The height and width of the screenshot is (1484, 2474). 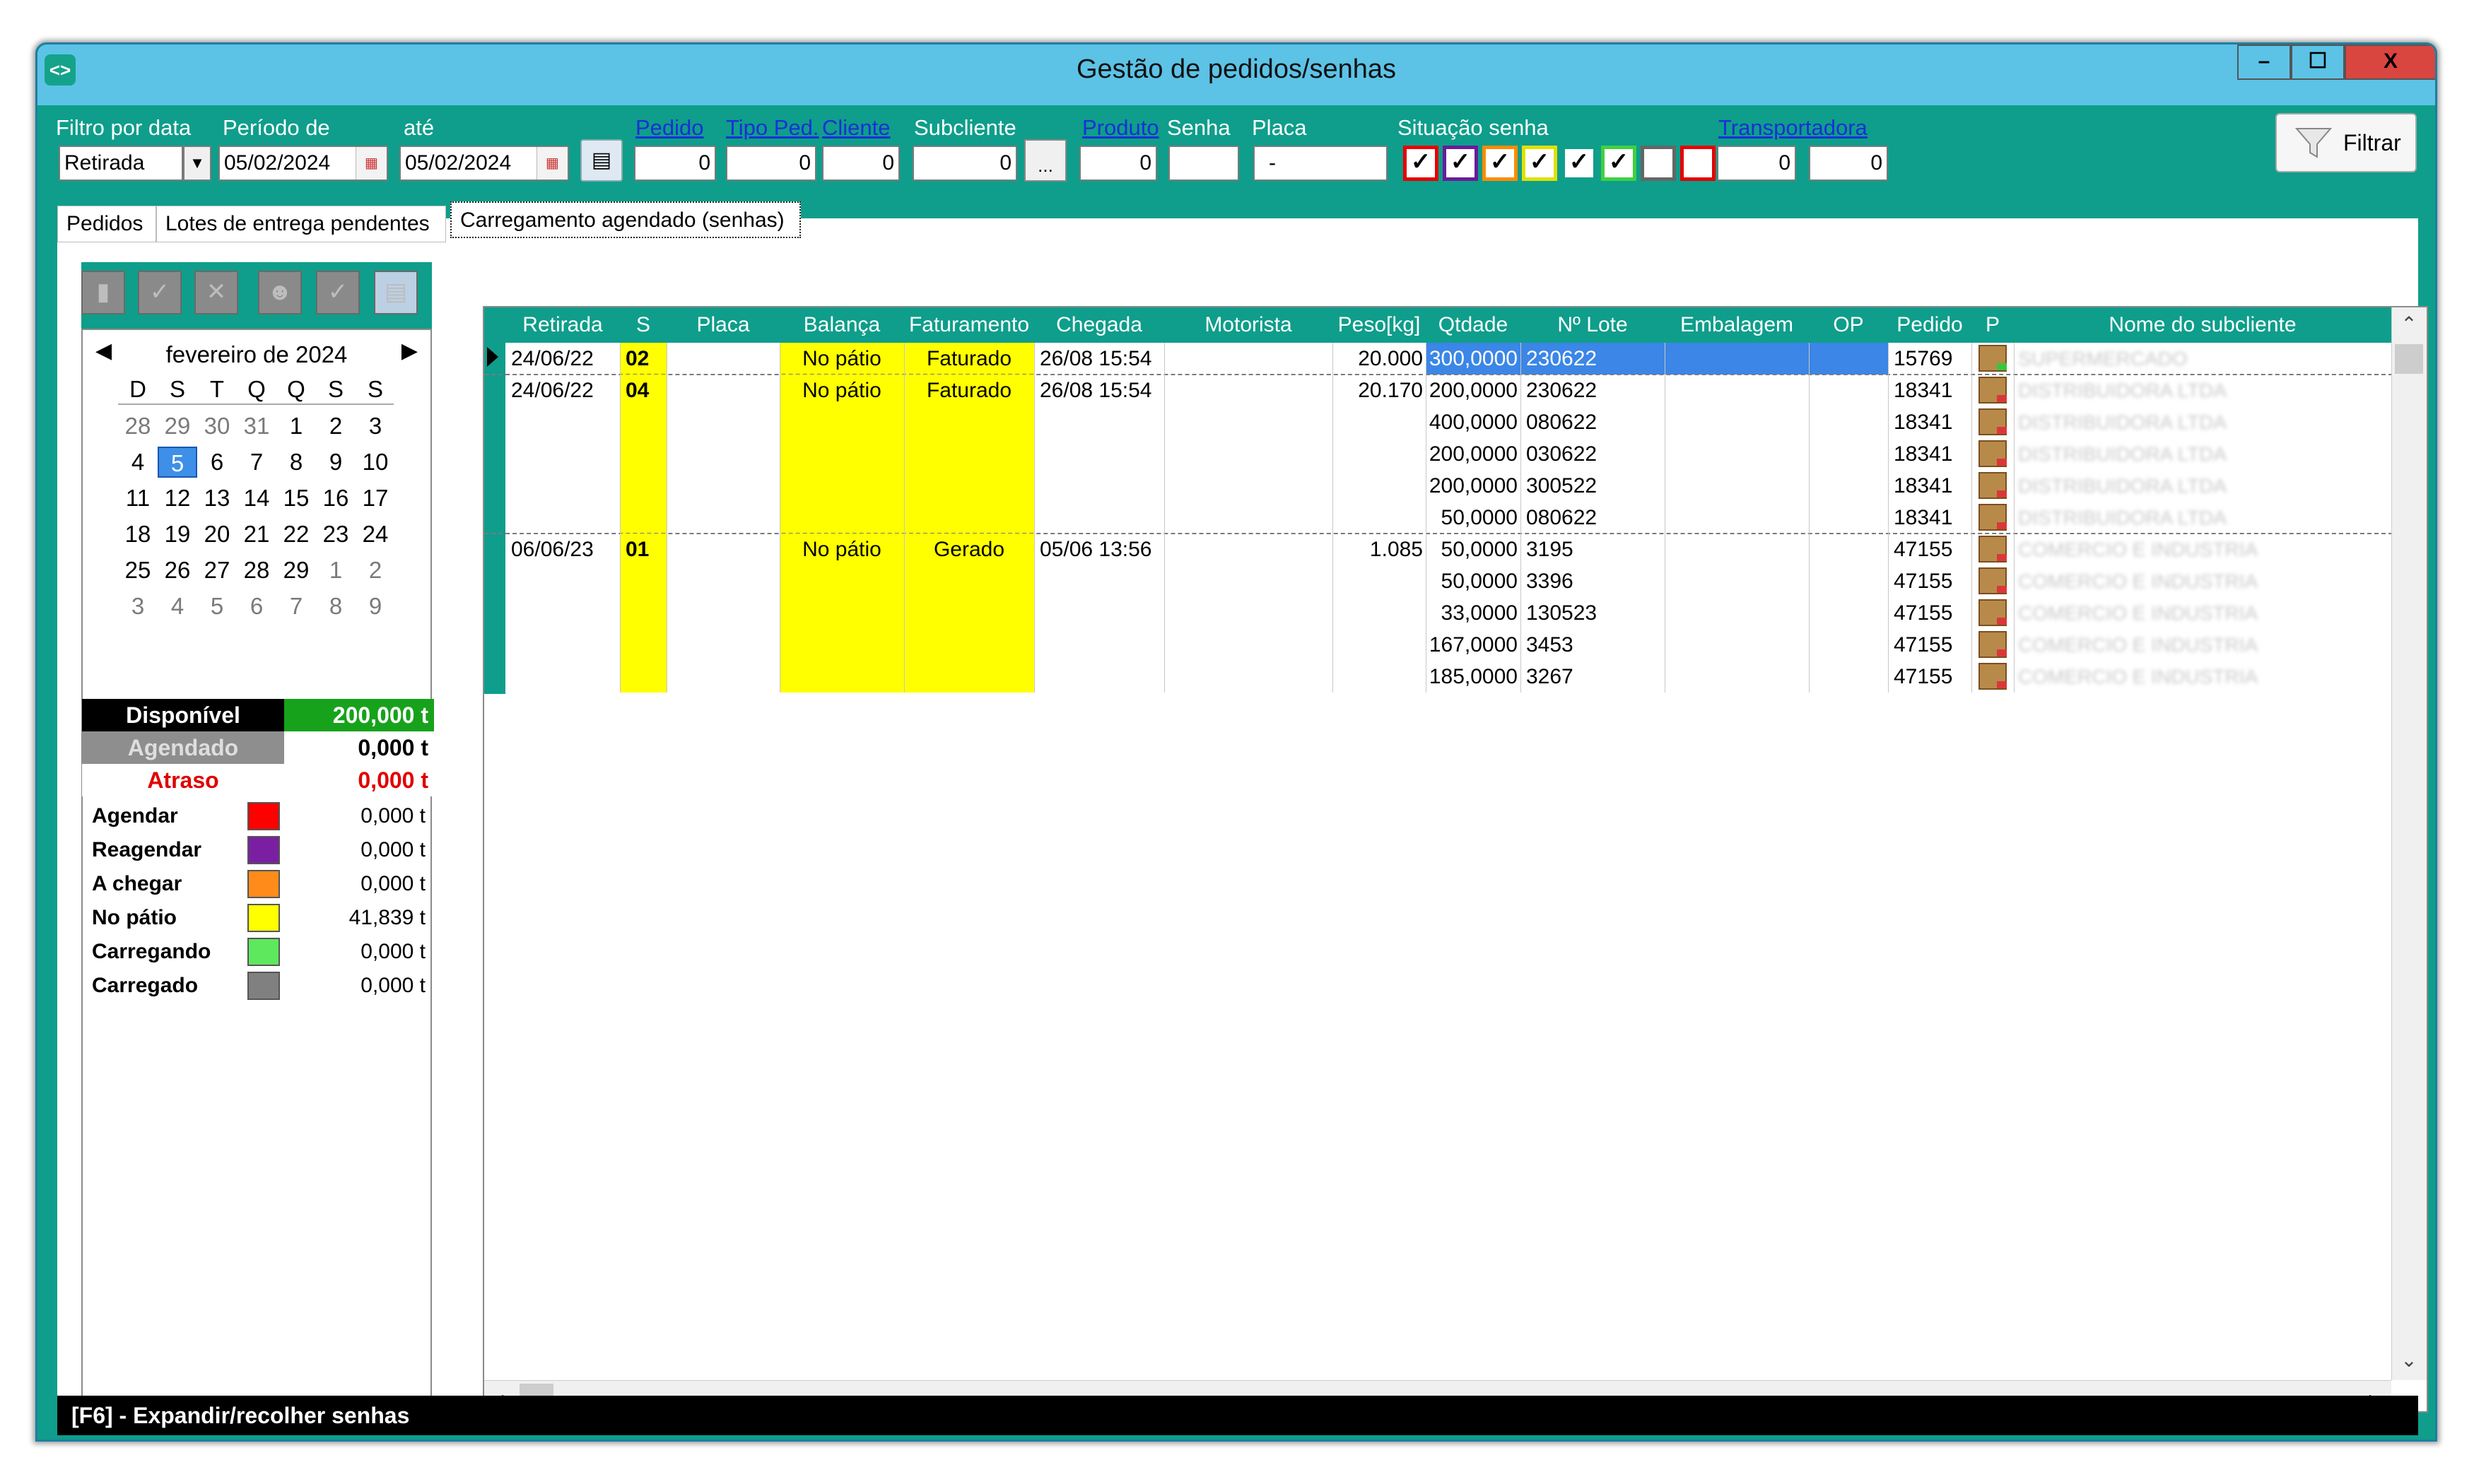 What do you see at coordinates (1248, 549) in the screenshot?
I see `motorista-cell` at bounding box center [1248, 549].